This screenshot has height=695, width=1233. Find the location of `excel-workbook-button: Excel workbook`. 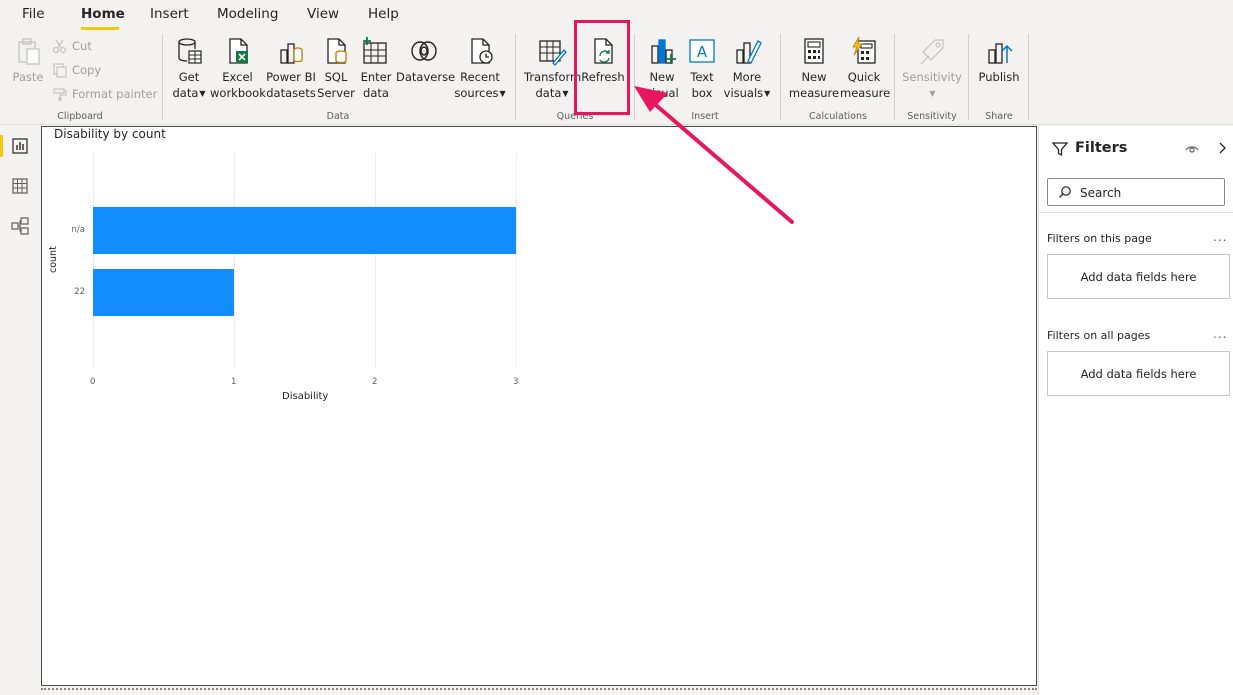

excel-workbook-button: Excel workbook is located at coordinates (238, 68).